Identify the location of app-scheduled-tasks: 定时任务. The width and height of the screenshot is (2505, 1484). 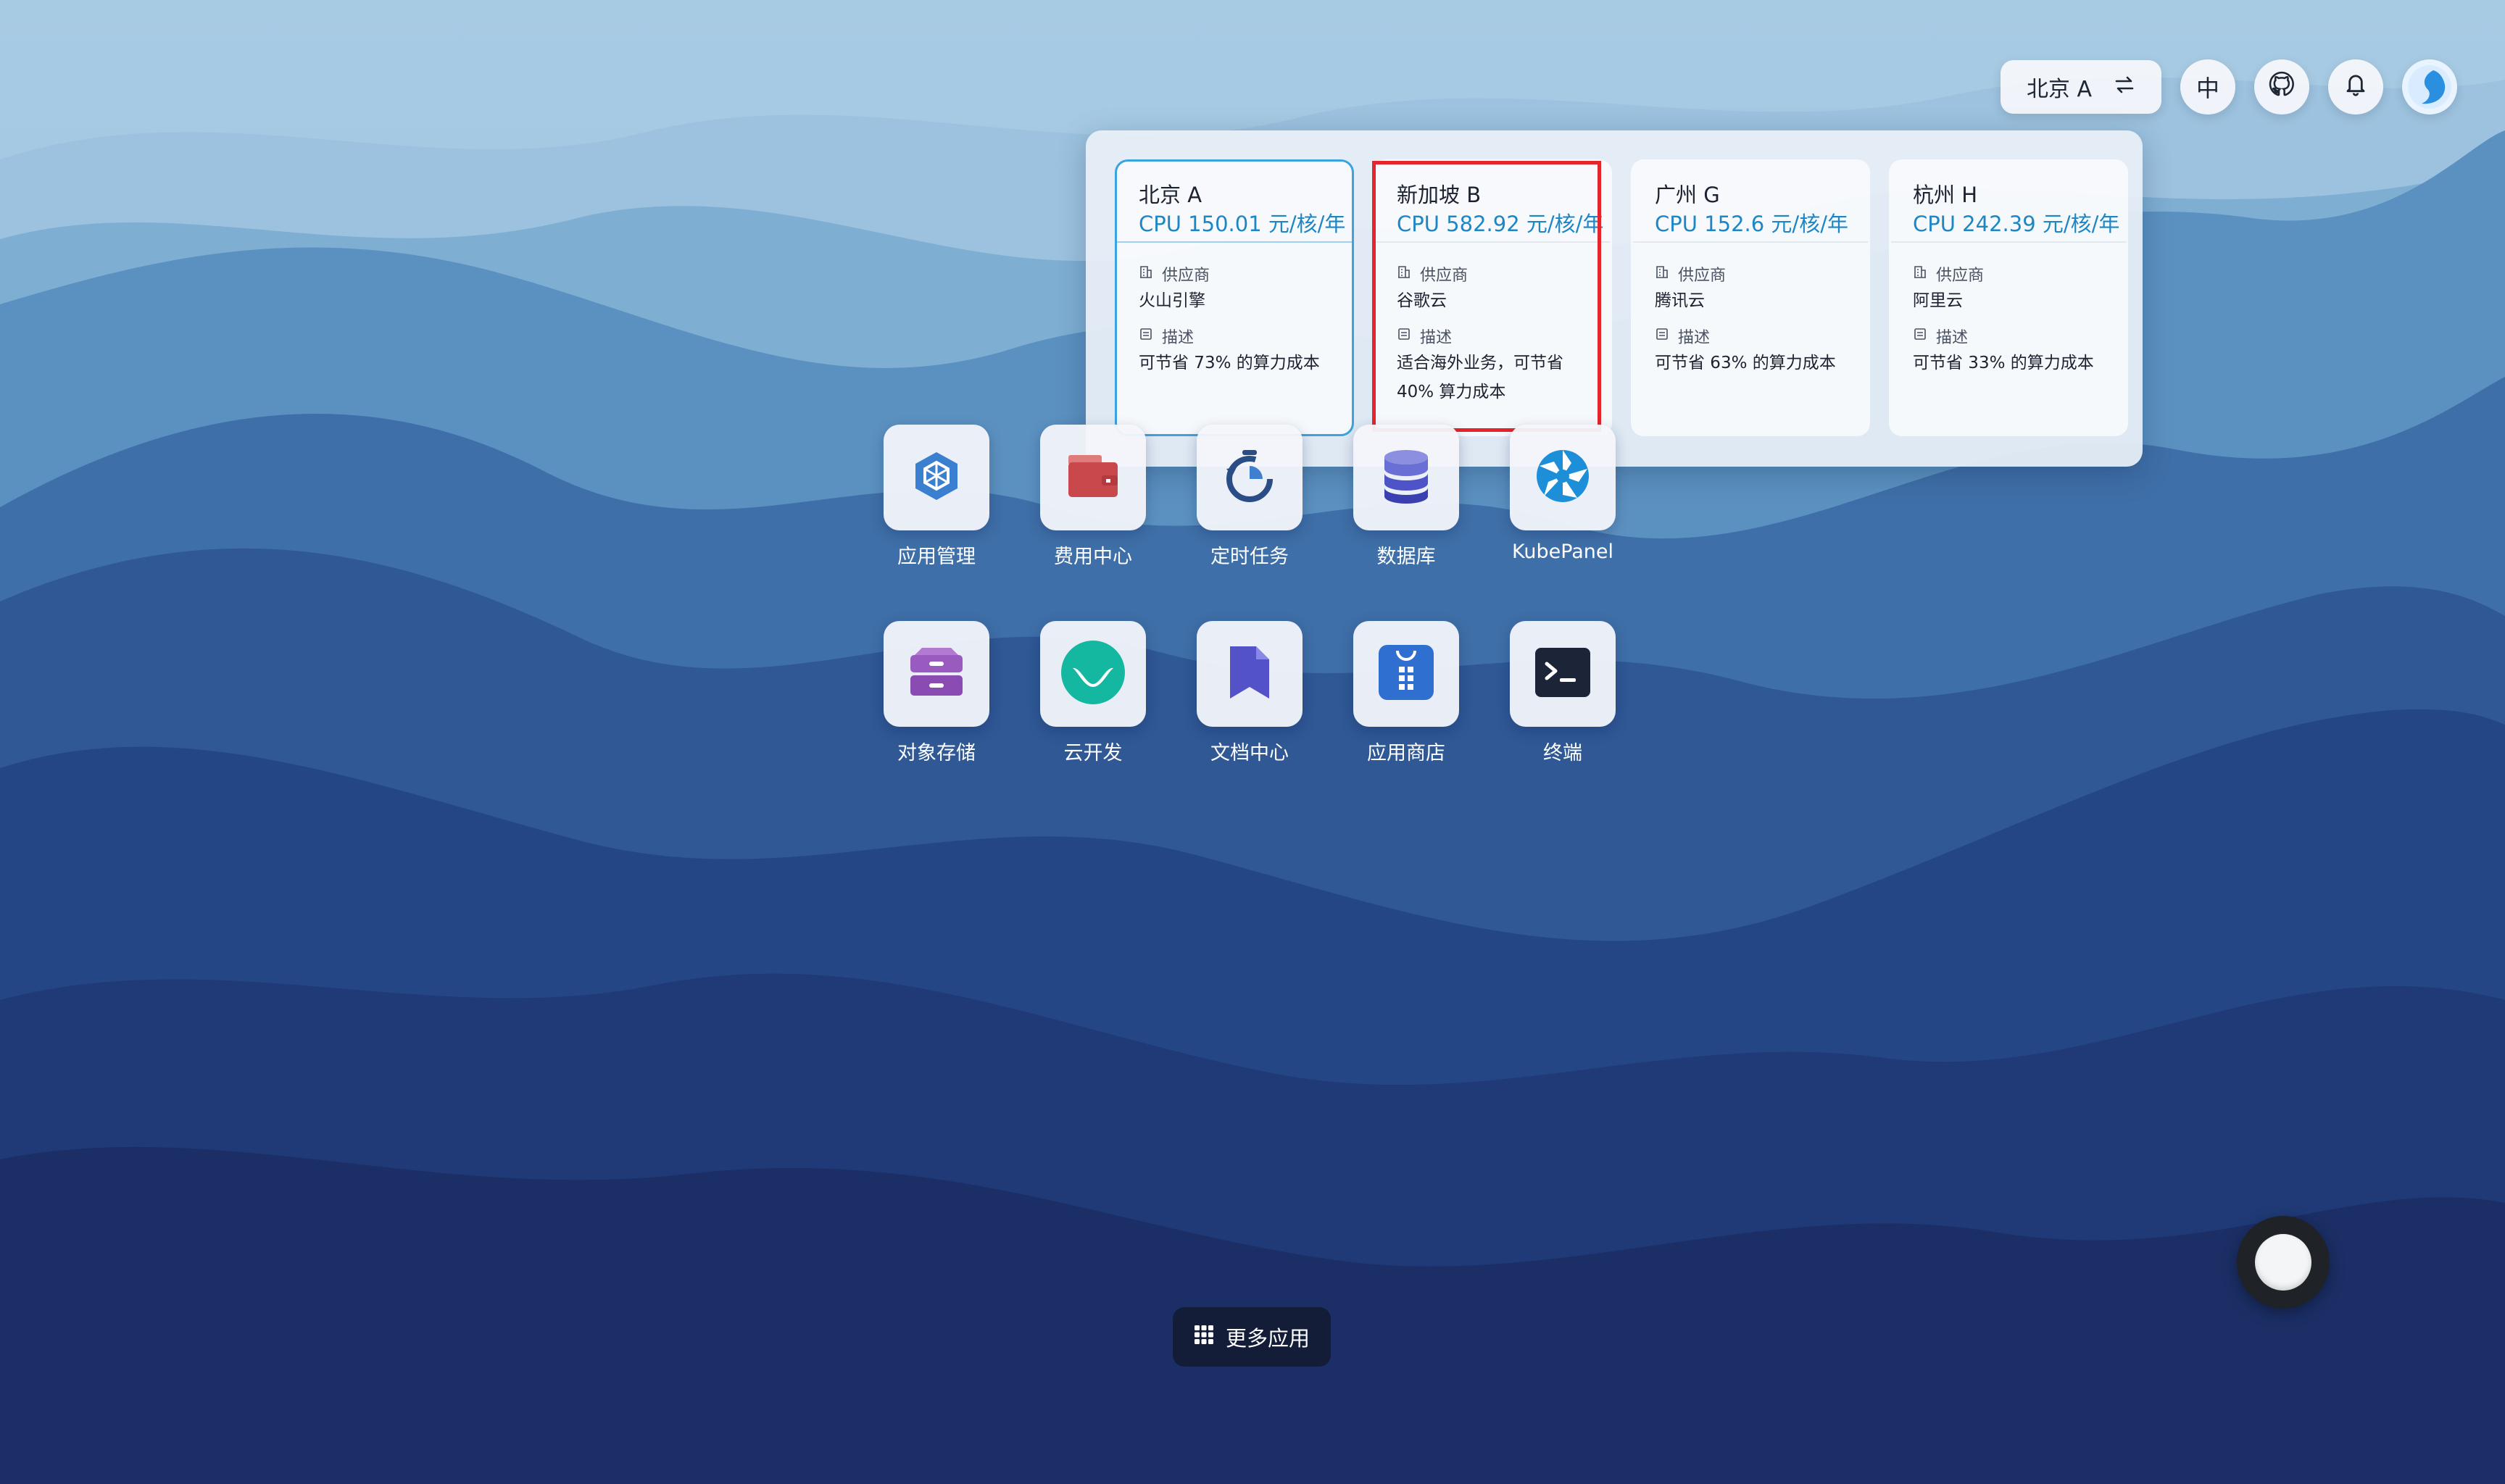
(1250, 497).